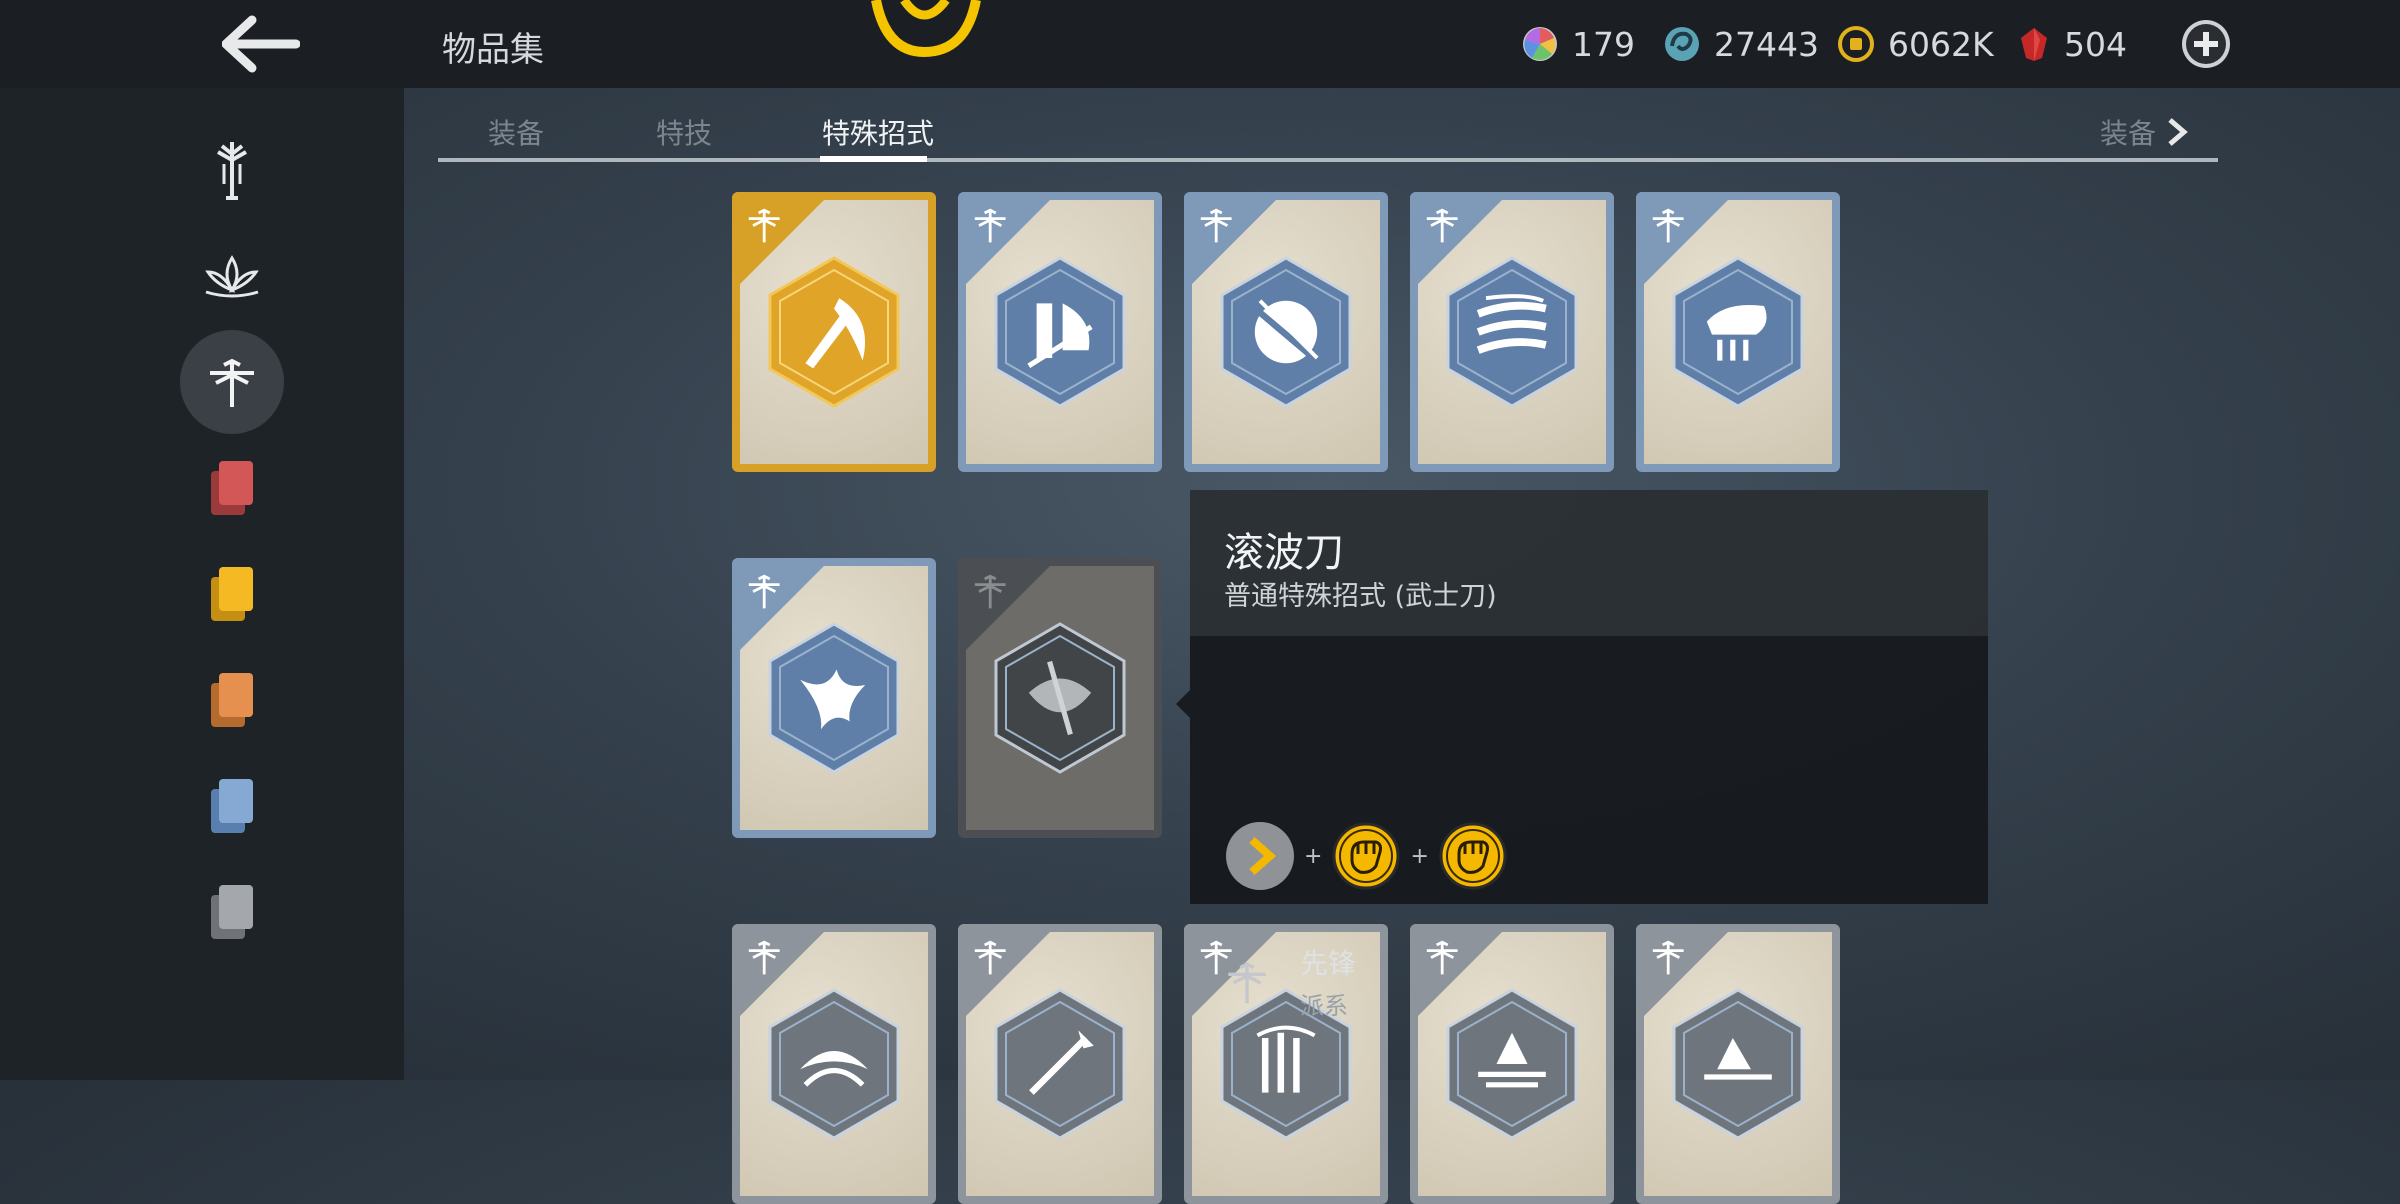 This screenshot has width=2400, height=1204. Describe the element at coordinates (1328, 160) in the screenshot. I see `tab-divider` at that location.